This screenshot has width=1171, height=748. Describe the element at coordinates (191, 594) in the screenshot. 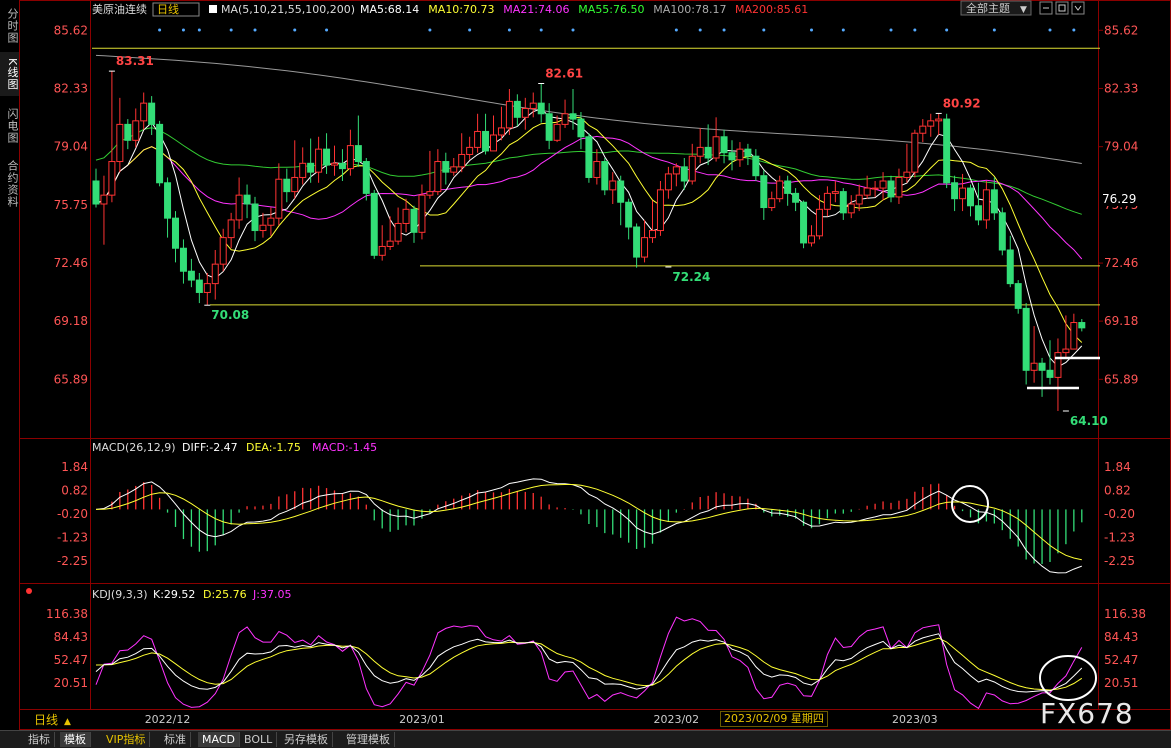

I see `kdj-header: KDJ(9,3,3) K:29.52 D:25.76 J:37.05` at that location.